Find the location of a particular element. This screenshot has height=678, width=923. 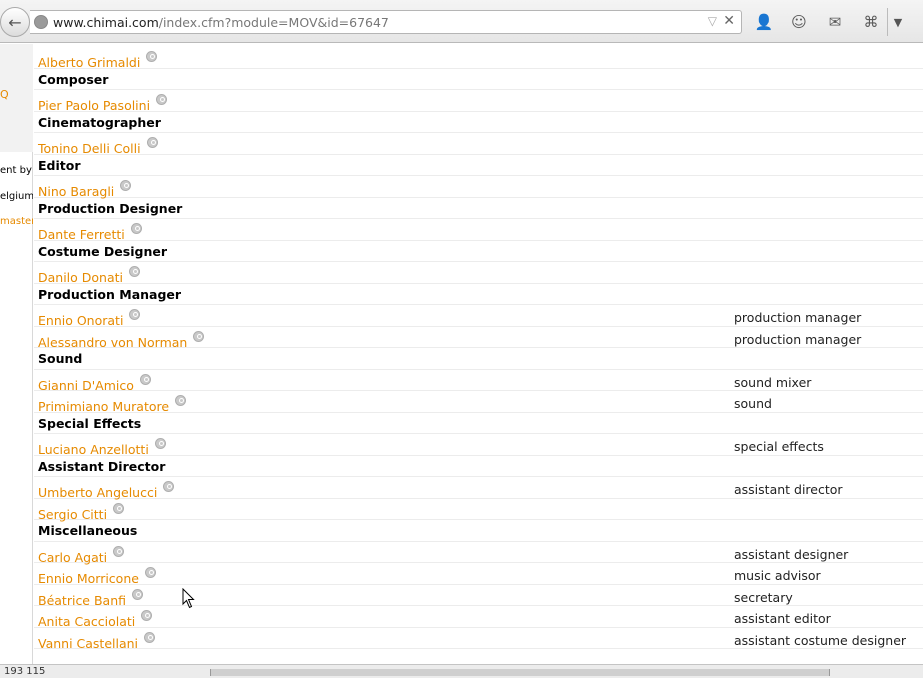

sidebar-text-1: ent by is located at coordinates (16, 170).